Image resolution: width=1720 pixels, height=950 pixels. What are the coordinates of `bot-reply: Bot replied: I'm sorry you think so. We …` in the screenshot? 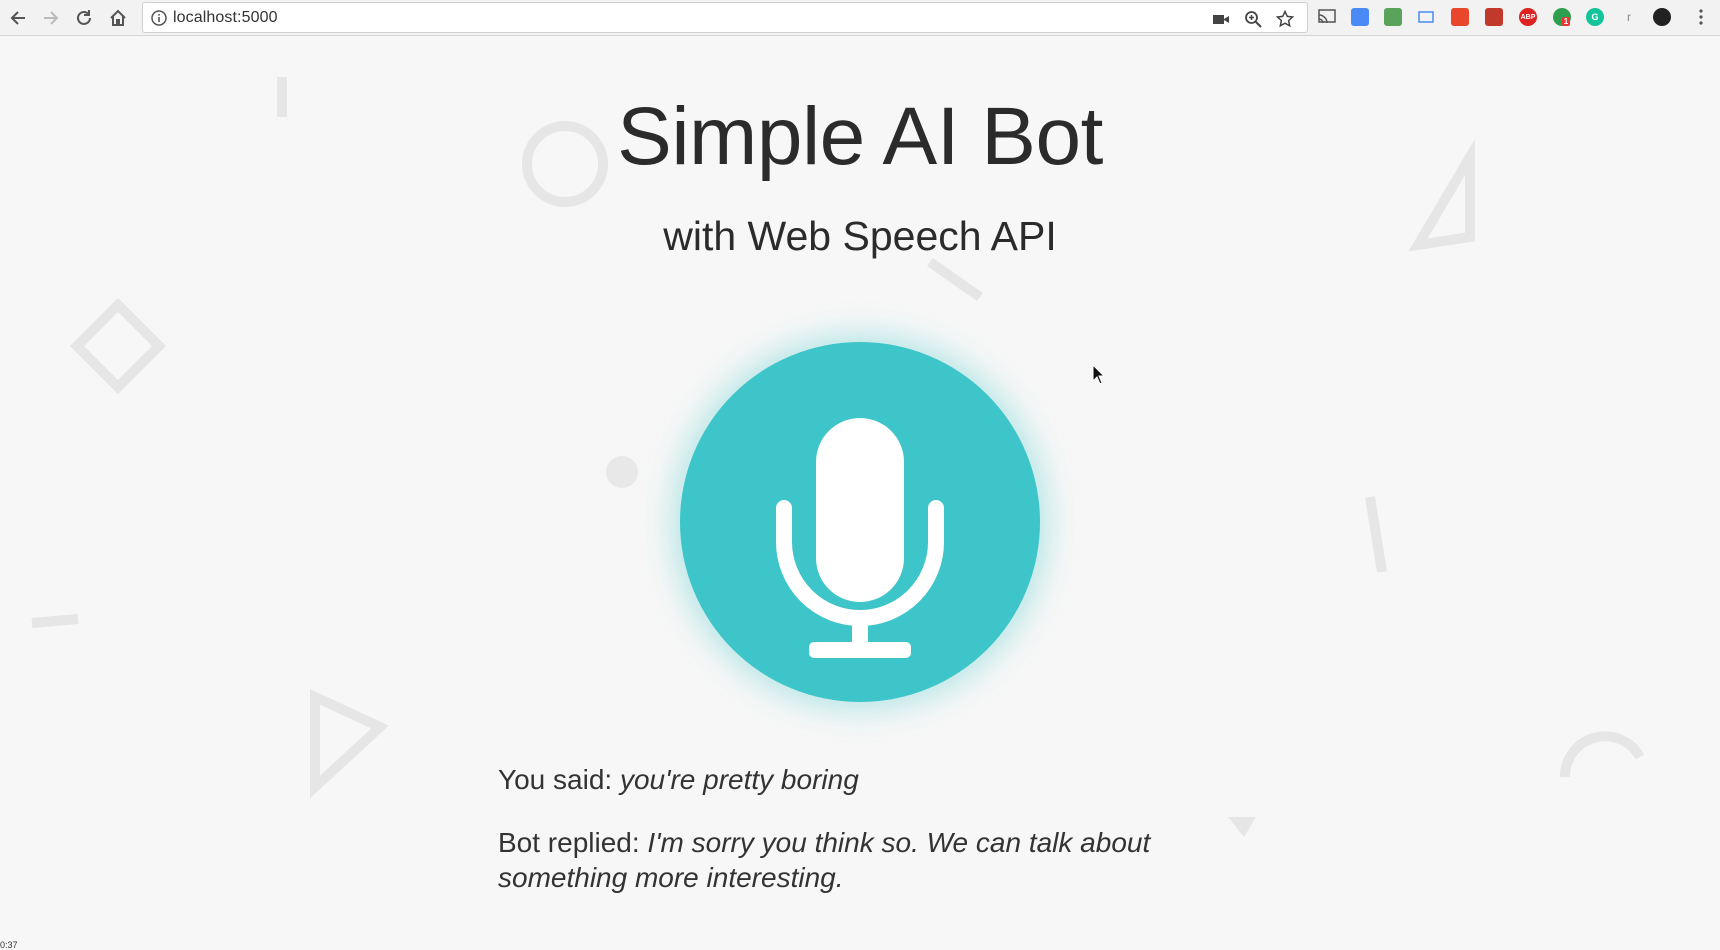 It's located at (848, 860).